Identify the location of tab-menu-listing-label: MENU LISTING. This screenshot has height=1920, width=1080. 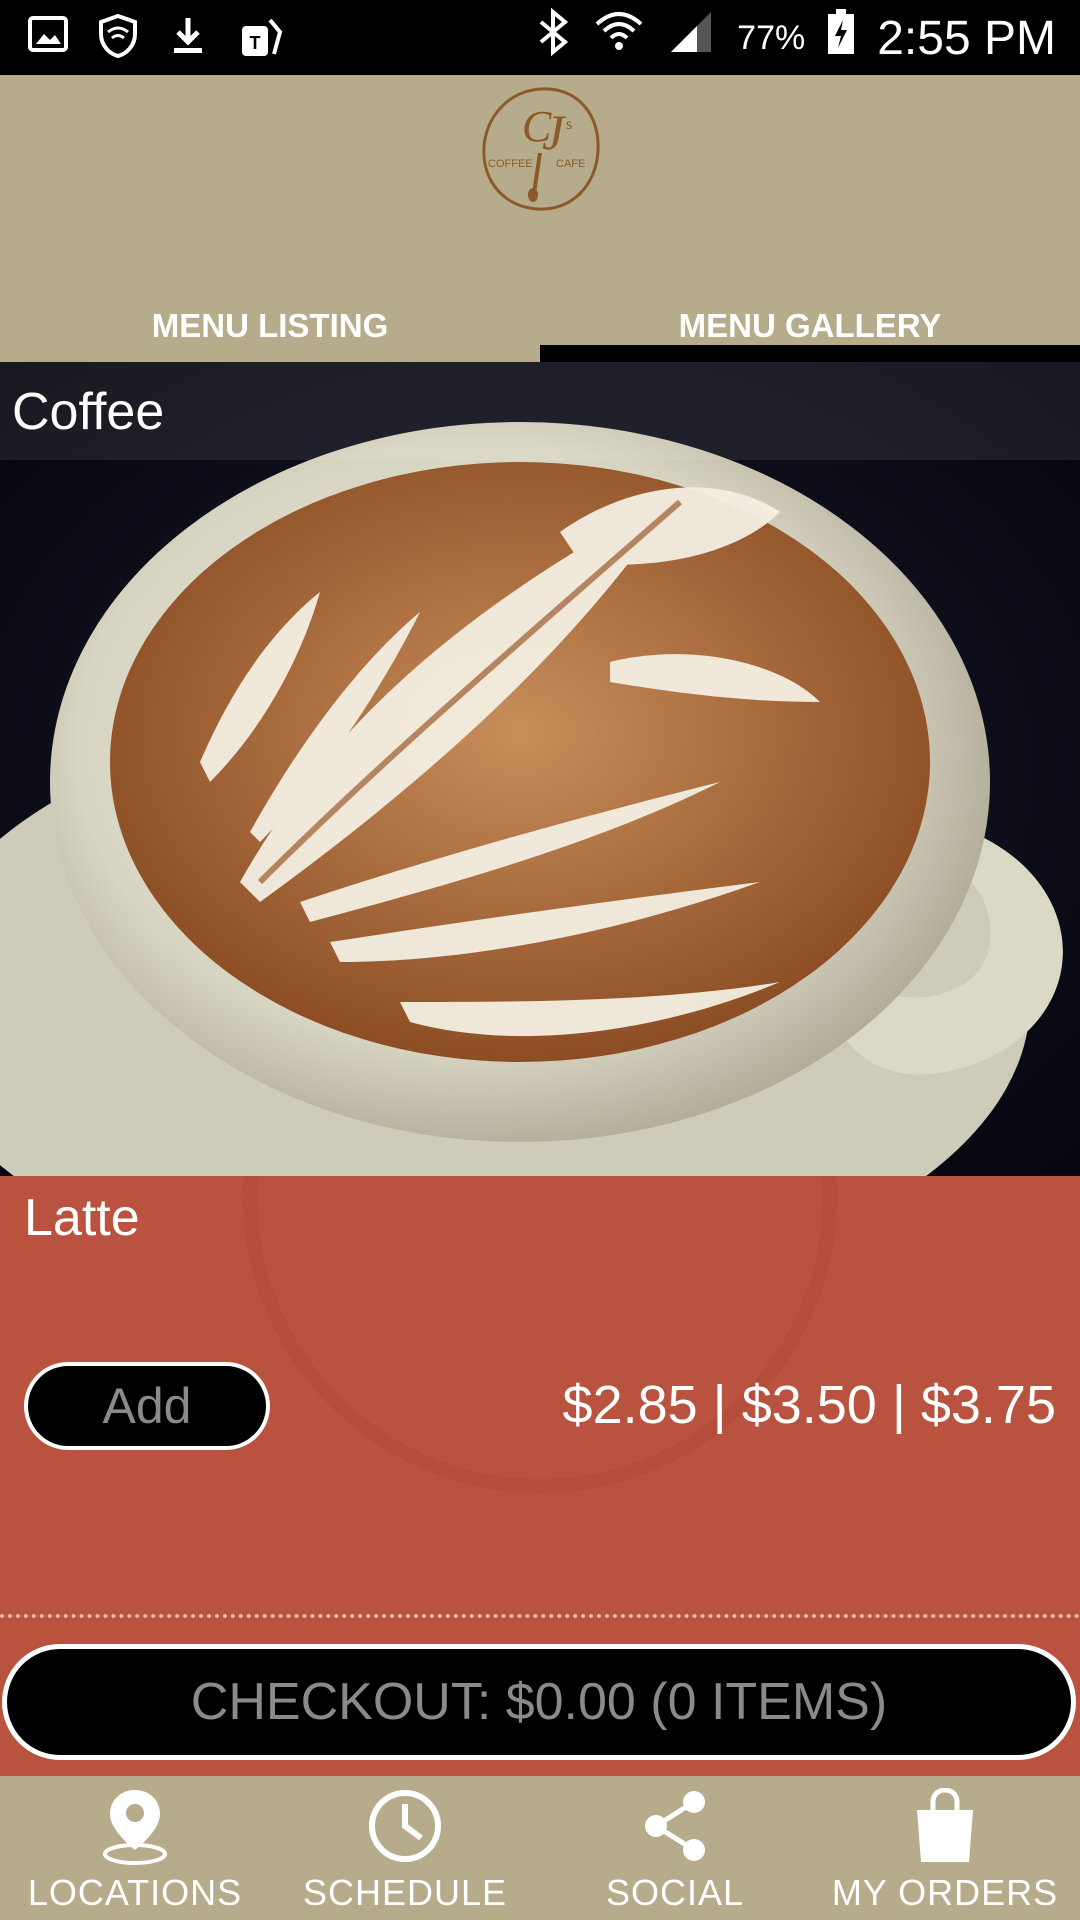
(270, 325).